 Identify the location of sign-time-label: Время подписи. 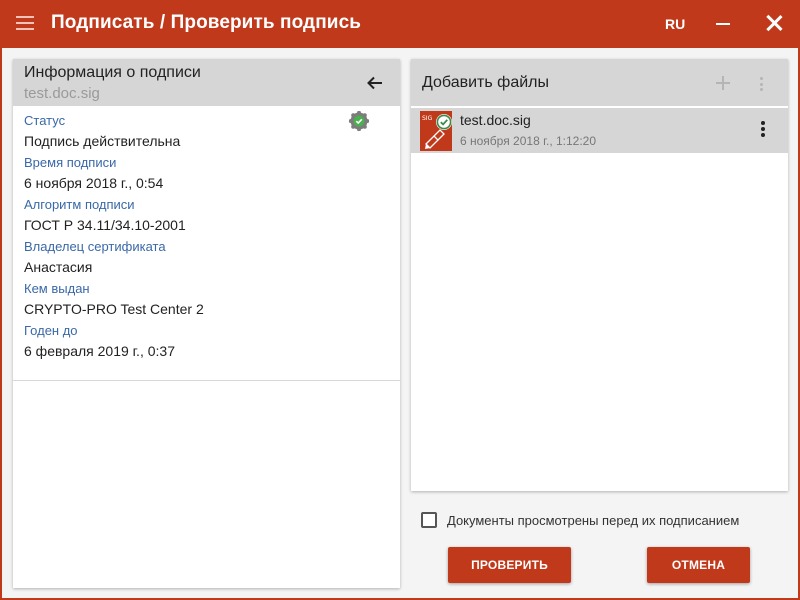
(70, 162).